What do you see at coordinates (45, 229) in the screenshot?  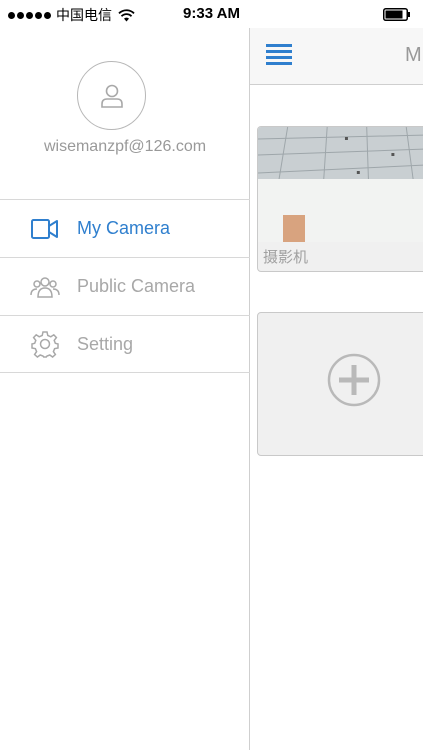 I see `video-camera-icon` at bounding box center [45, 229].